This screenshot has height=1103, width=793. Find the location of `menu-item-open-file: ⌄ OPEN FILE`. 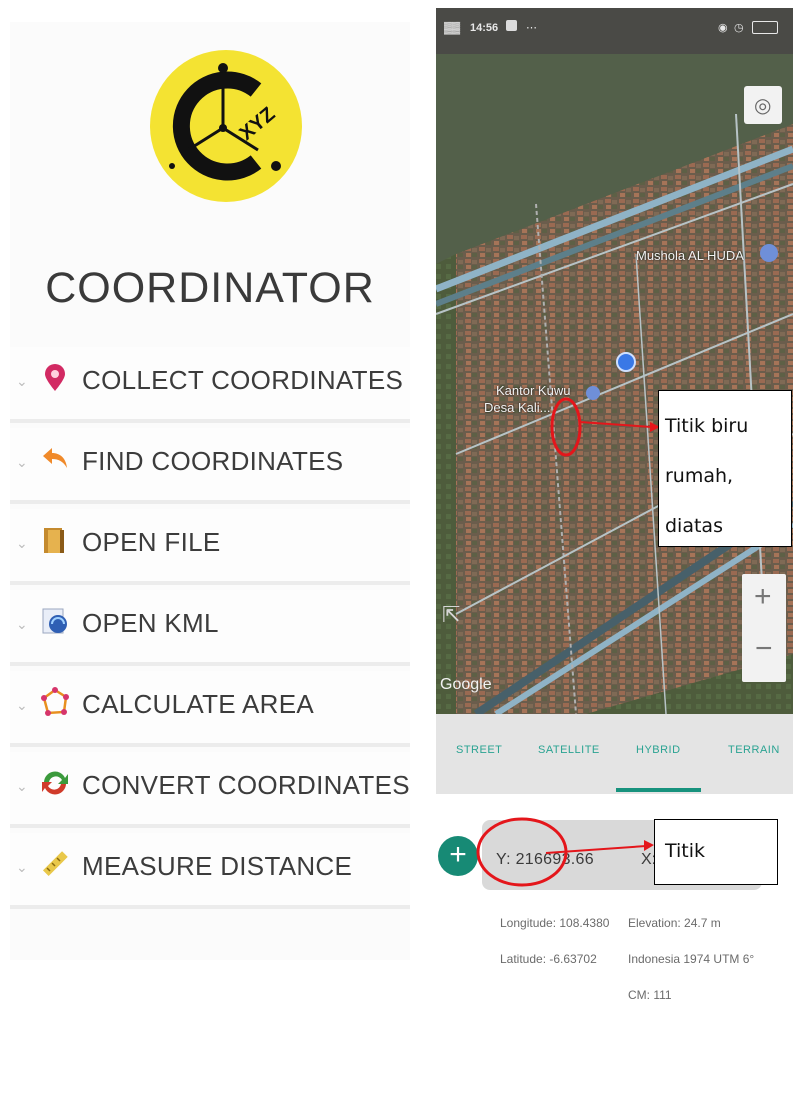

menu-item-open-file: ⌄ OPEN FILE is located at coordinates (210, 547).